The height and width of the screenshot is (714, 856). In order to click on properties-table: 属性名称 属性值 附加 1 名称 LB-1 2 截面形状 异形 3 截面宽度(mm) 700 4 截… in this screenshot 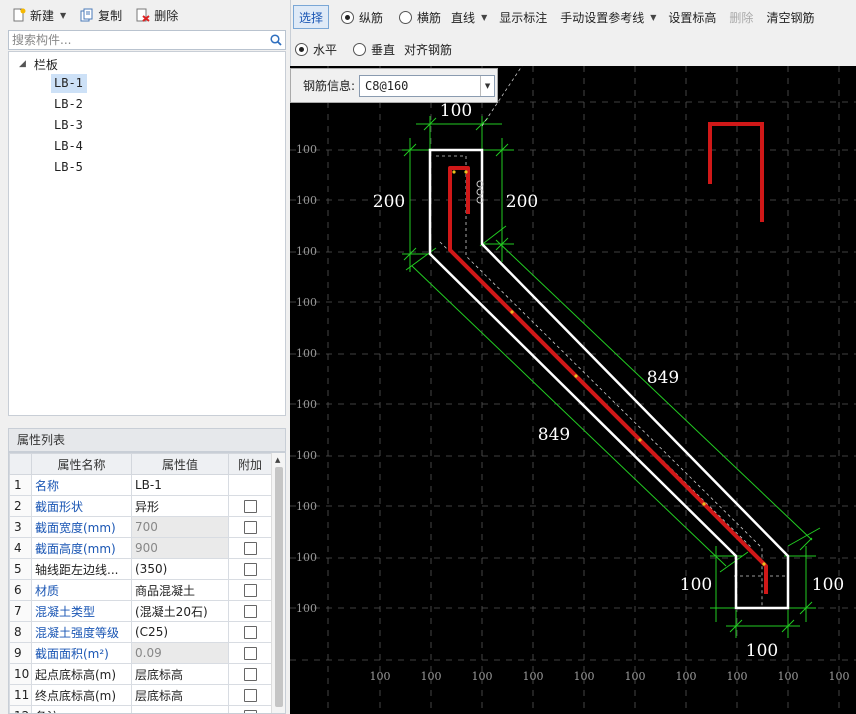, I will do `click(147, 583)`.